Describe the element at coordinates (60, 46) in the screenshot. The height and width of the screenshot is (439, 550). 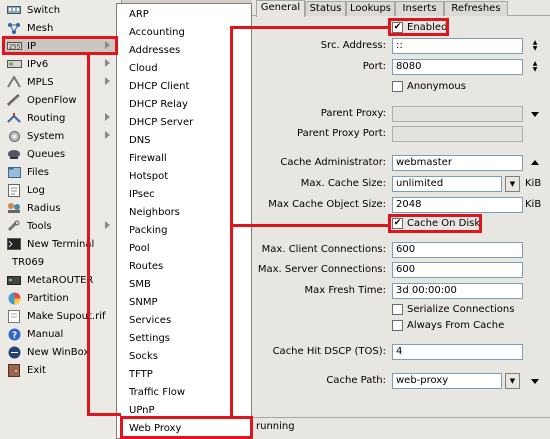
I see `menu-item-ip: 255 IP` at that location.